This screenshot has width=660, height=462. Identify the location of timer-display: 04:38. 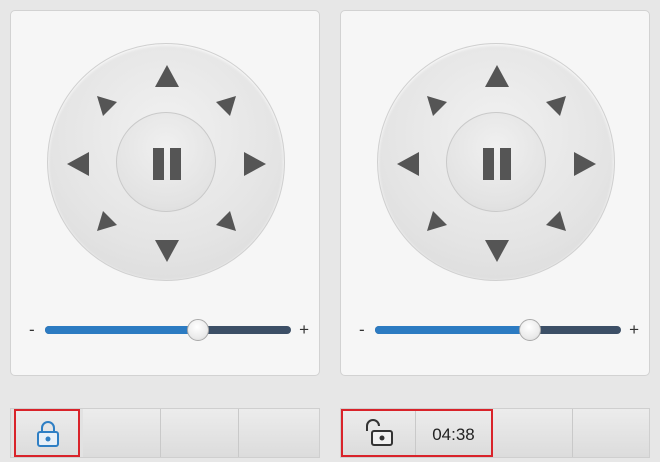
(453, 433).